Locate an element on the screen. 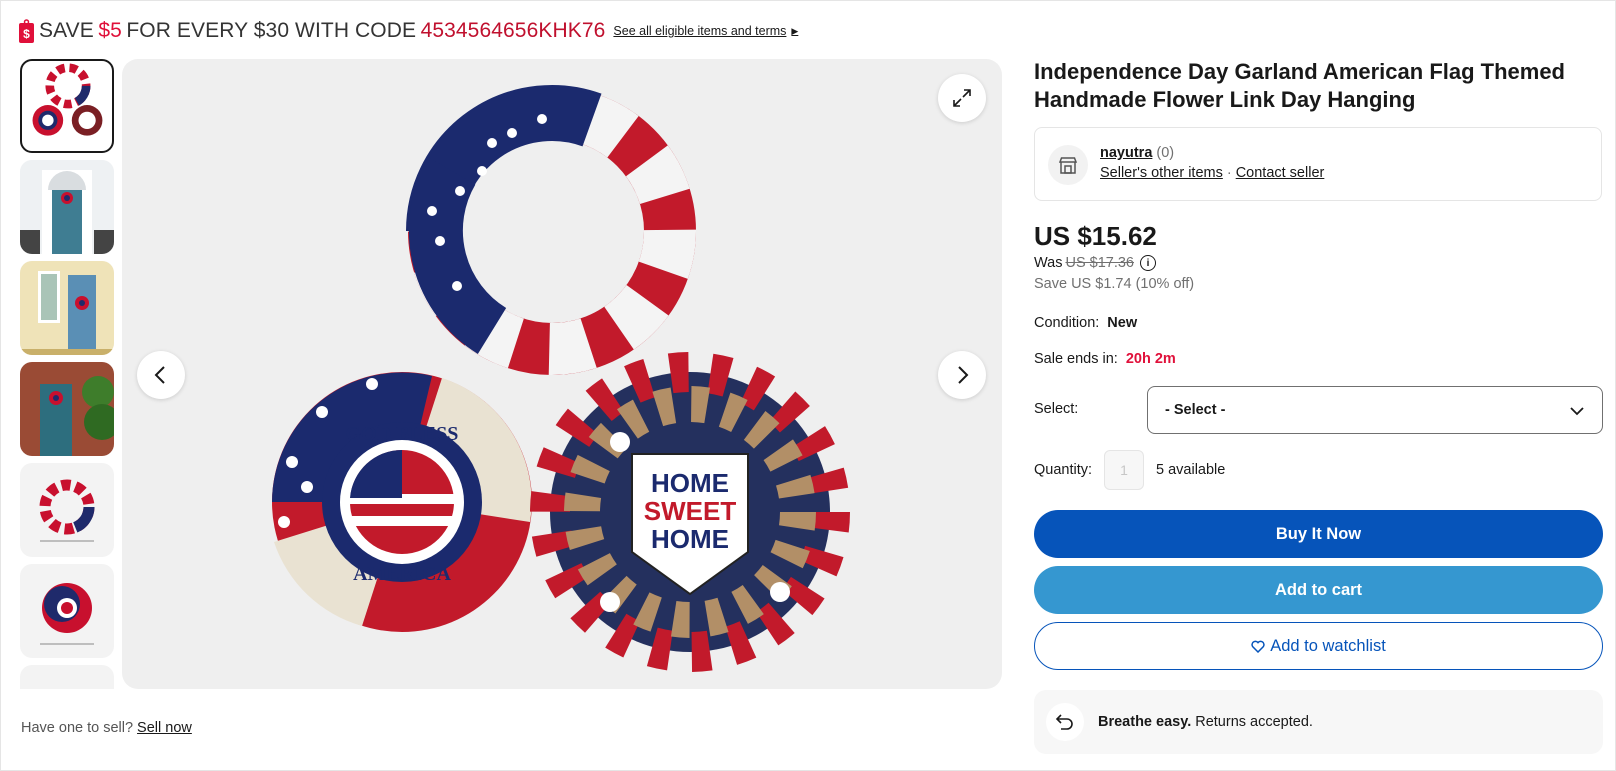 The height and width of the screenshot is (771, 1616). info-icon: i is located at coordinates (1148, 263).